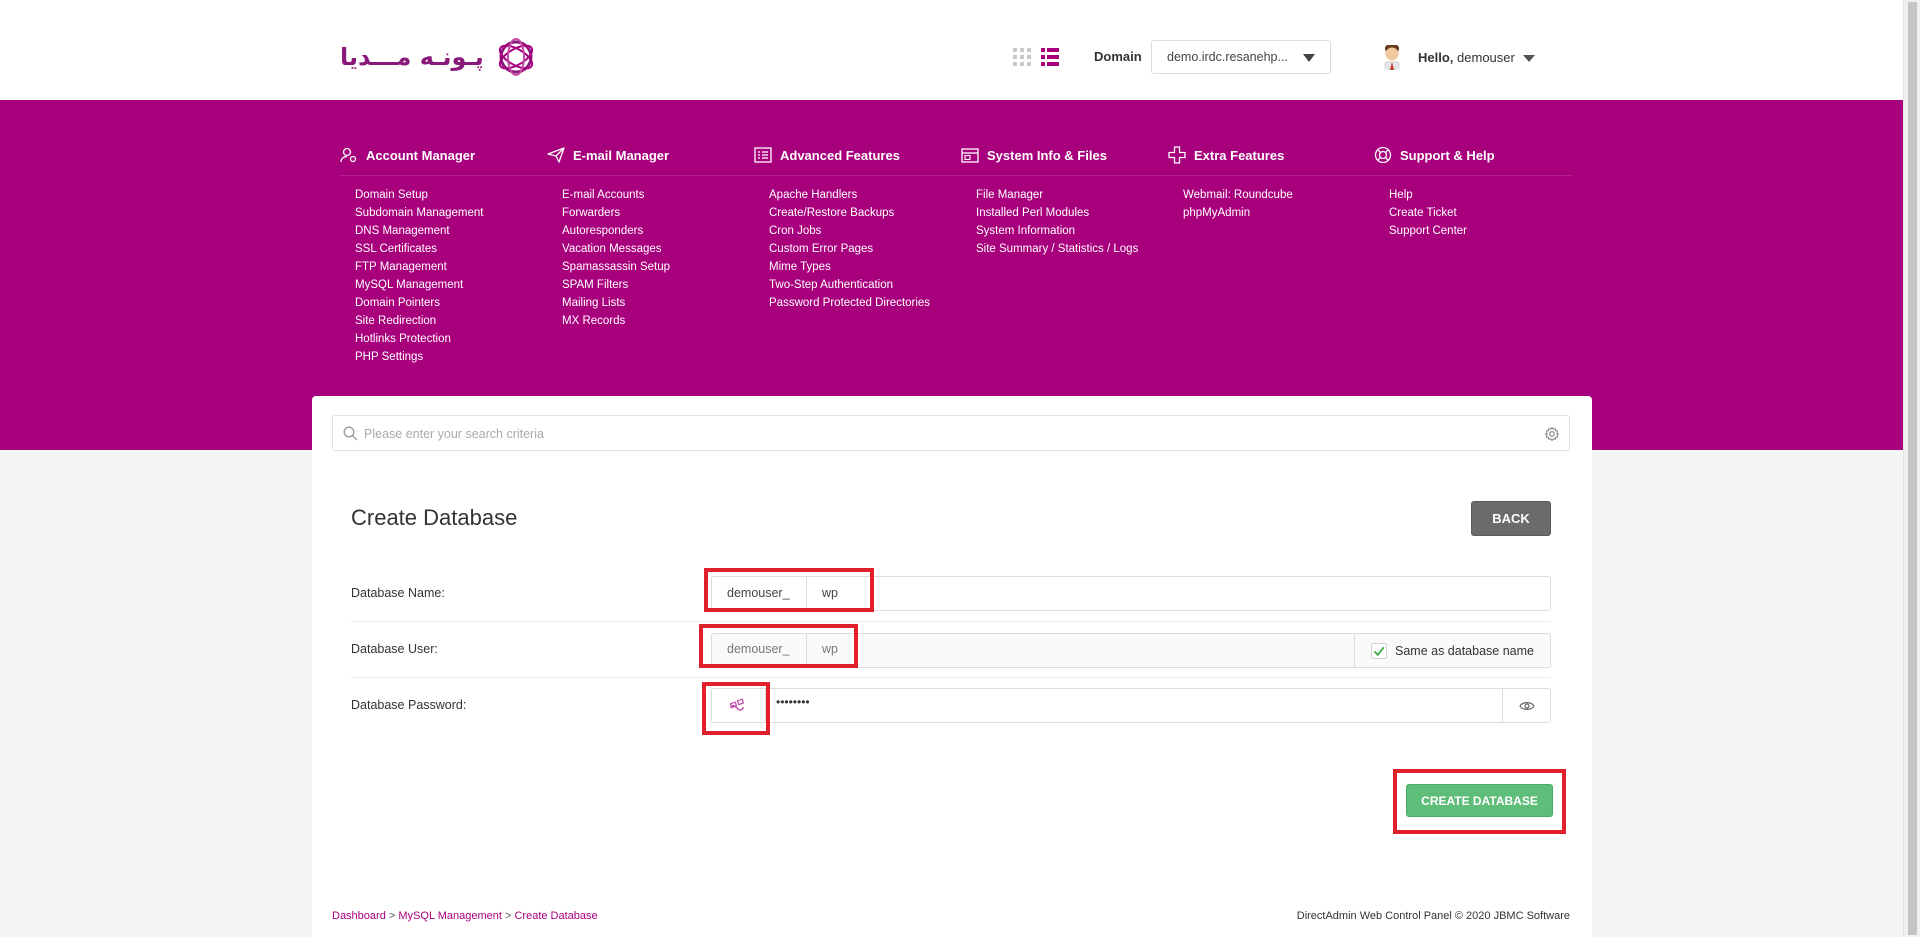  I want to click on menu-item-custom-error-pages: Custom Error Pages, so click(849, 249).